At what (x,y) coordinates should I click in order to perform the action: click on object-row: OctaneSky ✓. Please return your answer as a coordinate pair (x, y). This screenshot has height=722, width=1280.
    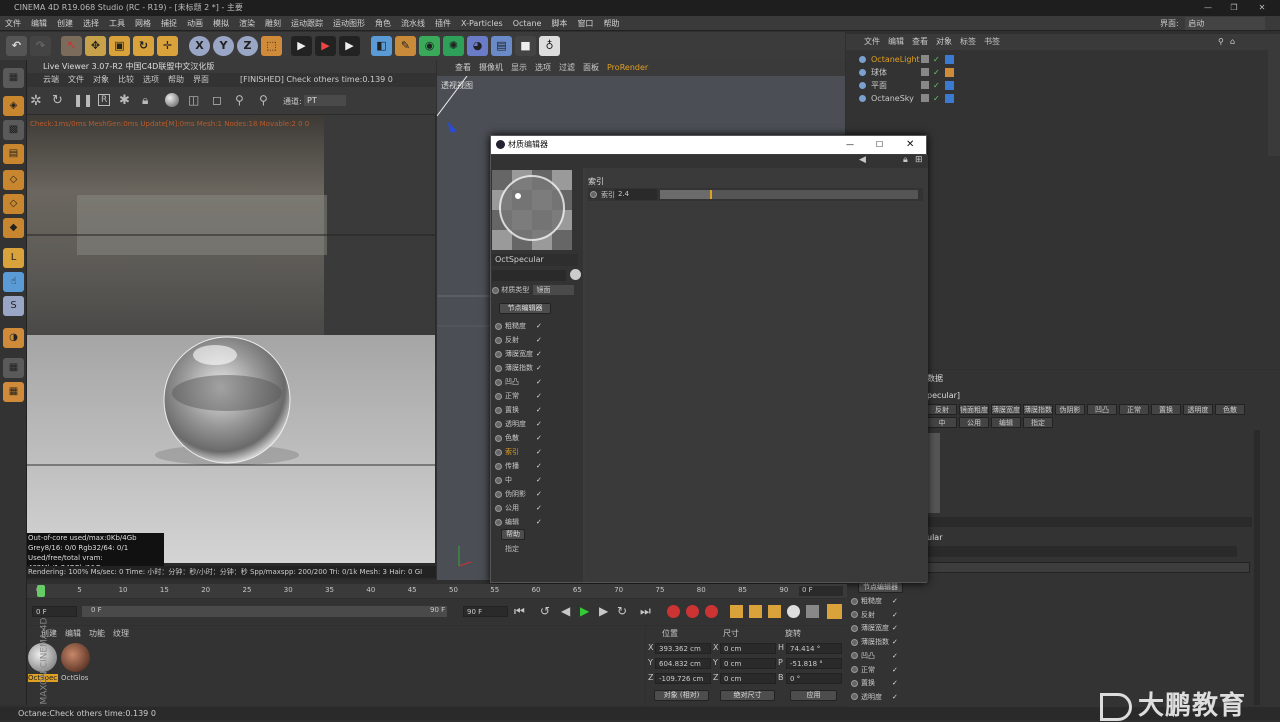
    Looking at the image, I should click on (1063, 98).